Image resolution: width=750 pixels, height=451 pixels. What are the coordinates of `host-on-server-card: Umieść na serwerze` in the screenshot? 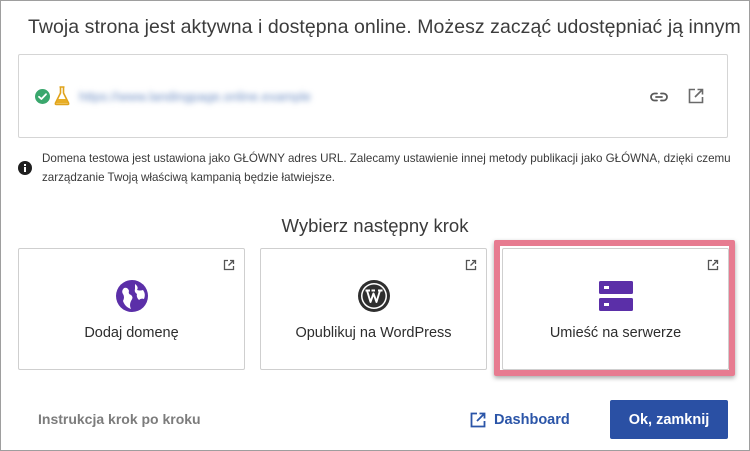 It's located at (615, 309).